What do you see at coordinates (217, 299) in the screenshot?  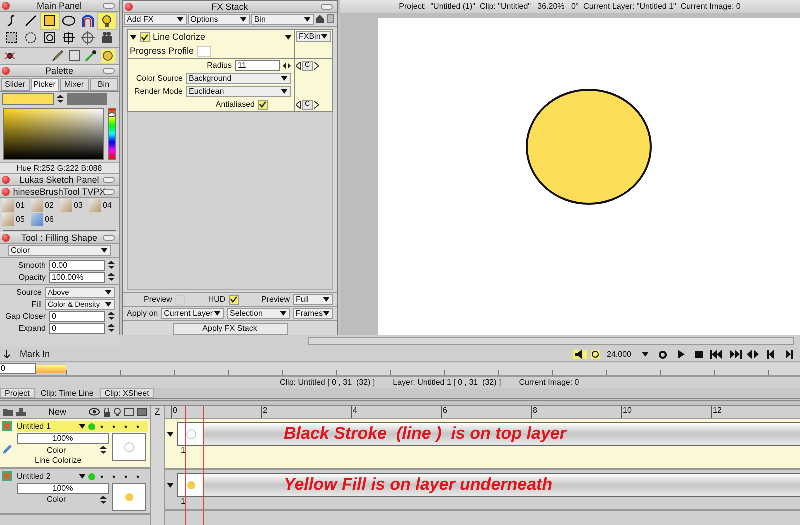 I see `field-label: HUD` at bounding box center [217, 299].